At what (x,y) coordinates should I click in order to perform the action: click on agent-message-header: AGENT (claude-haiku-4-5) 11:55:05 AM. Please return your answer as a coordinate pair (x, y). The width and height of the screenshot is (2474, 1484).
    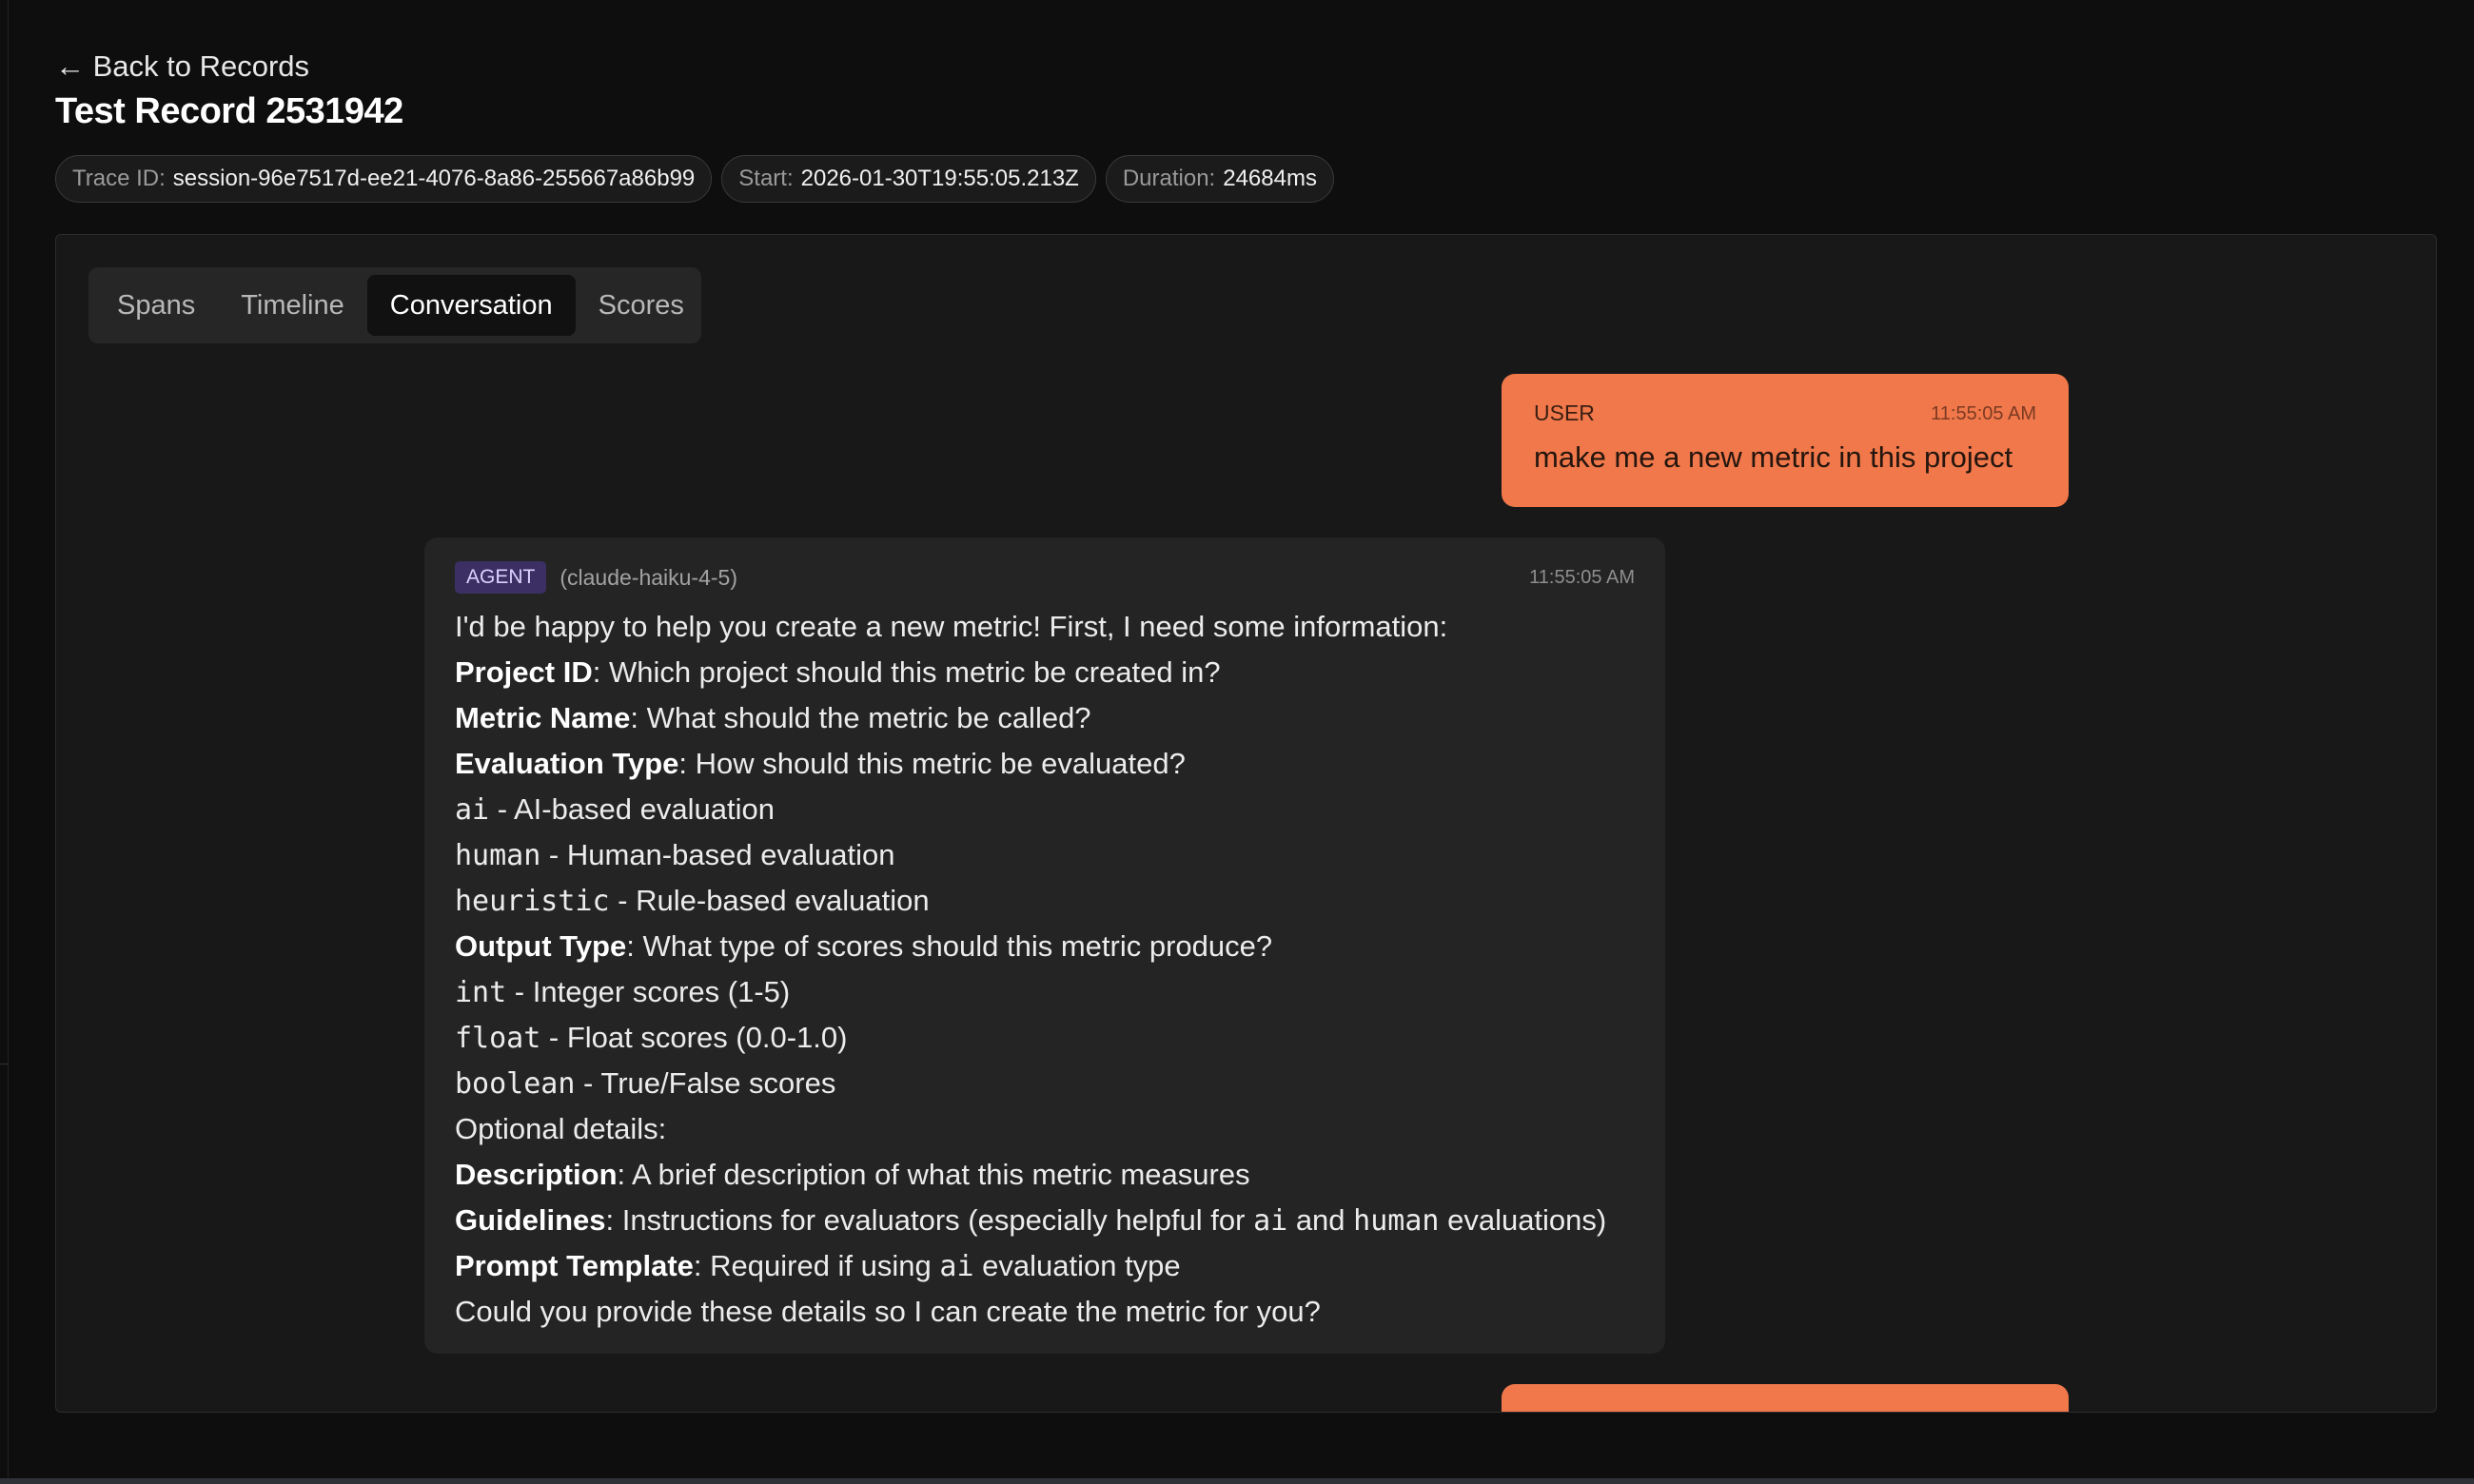
    Looking at the image, I should click on (1045, 577).